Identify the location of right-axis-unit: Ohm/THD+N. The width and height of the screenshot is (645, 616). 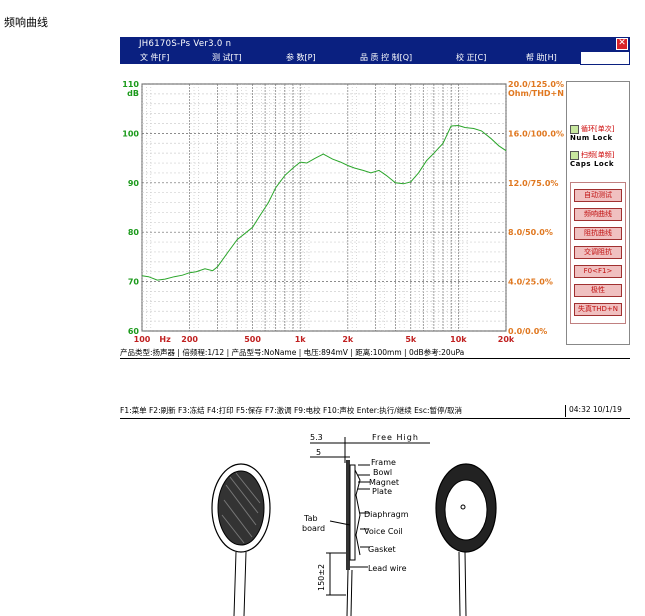
(536, 93).